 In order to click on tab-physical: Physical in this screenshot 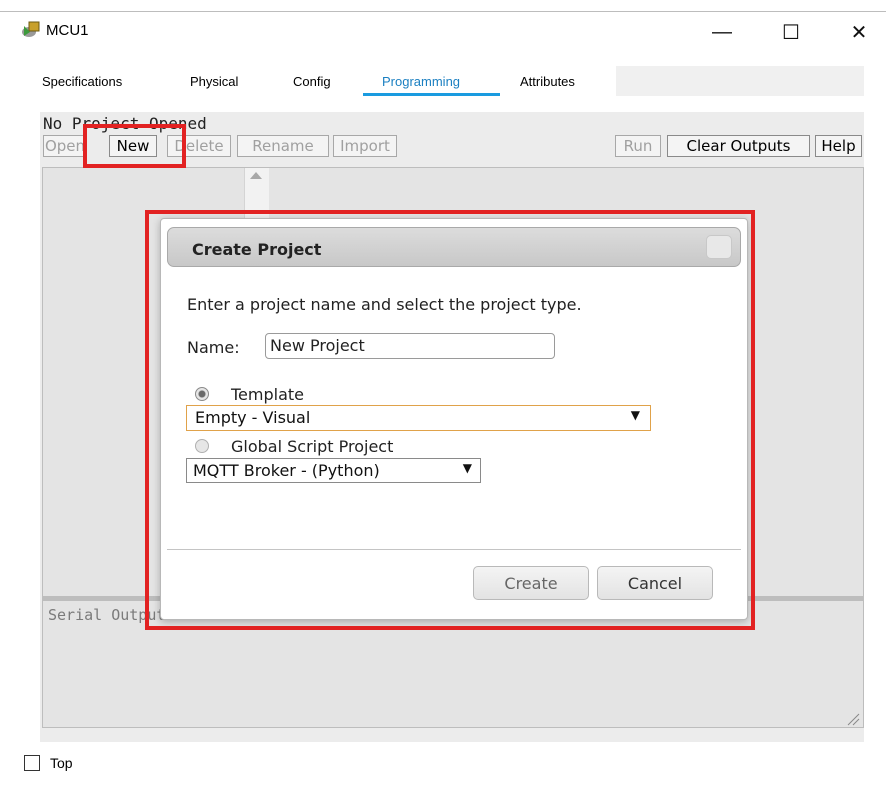, I will do `click(214, 81)`.